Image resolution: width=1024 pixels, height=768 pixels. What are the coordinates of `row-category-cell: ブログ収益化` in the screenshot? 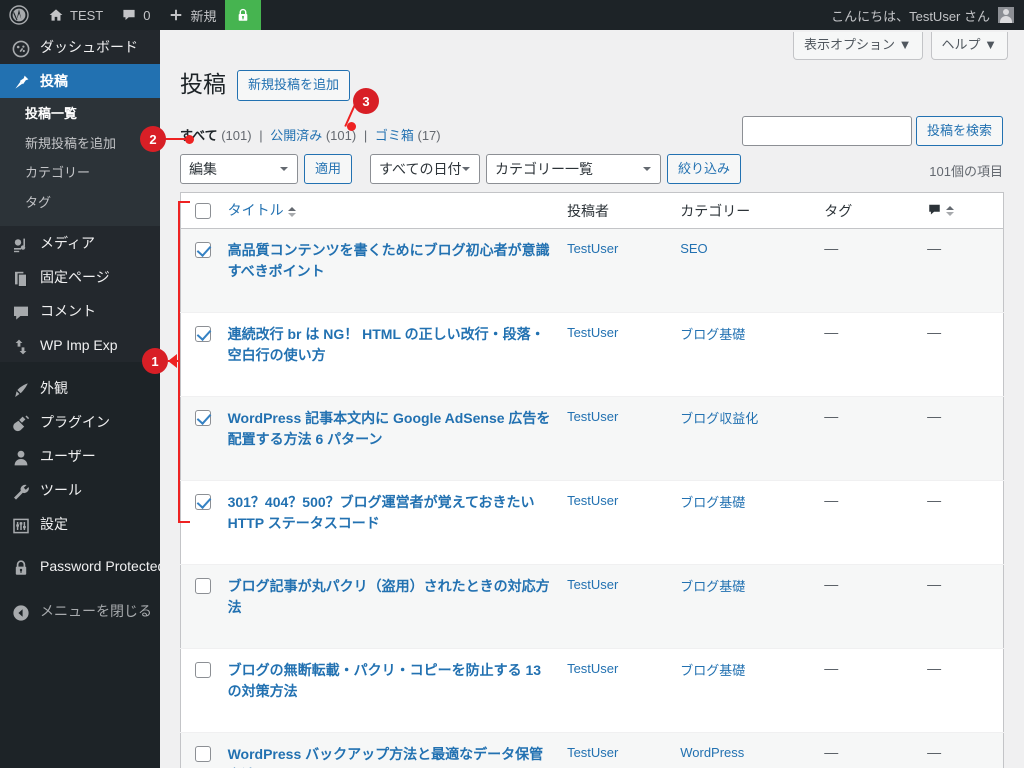 It's located at (744, 438).